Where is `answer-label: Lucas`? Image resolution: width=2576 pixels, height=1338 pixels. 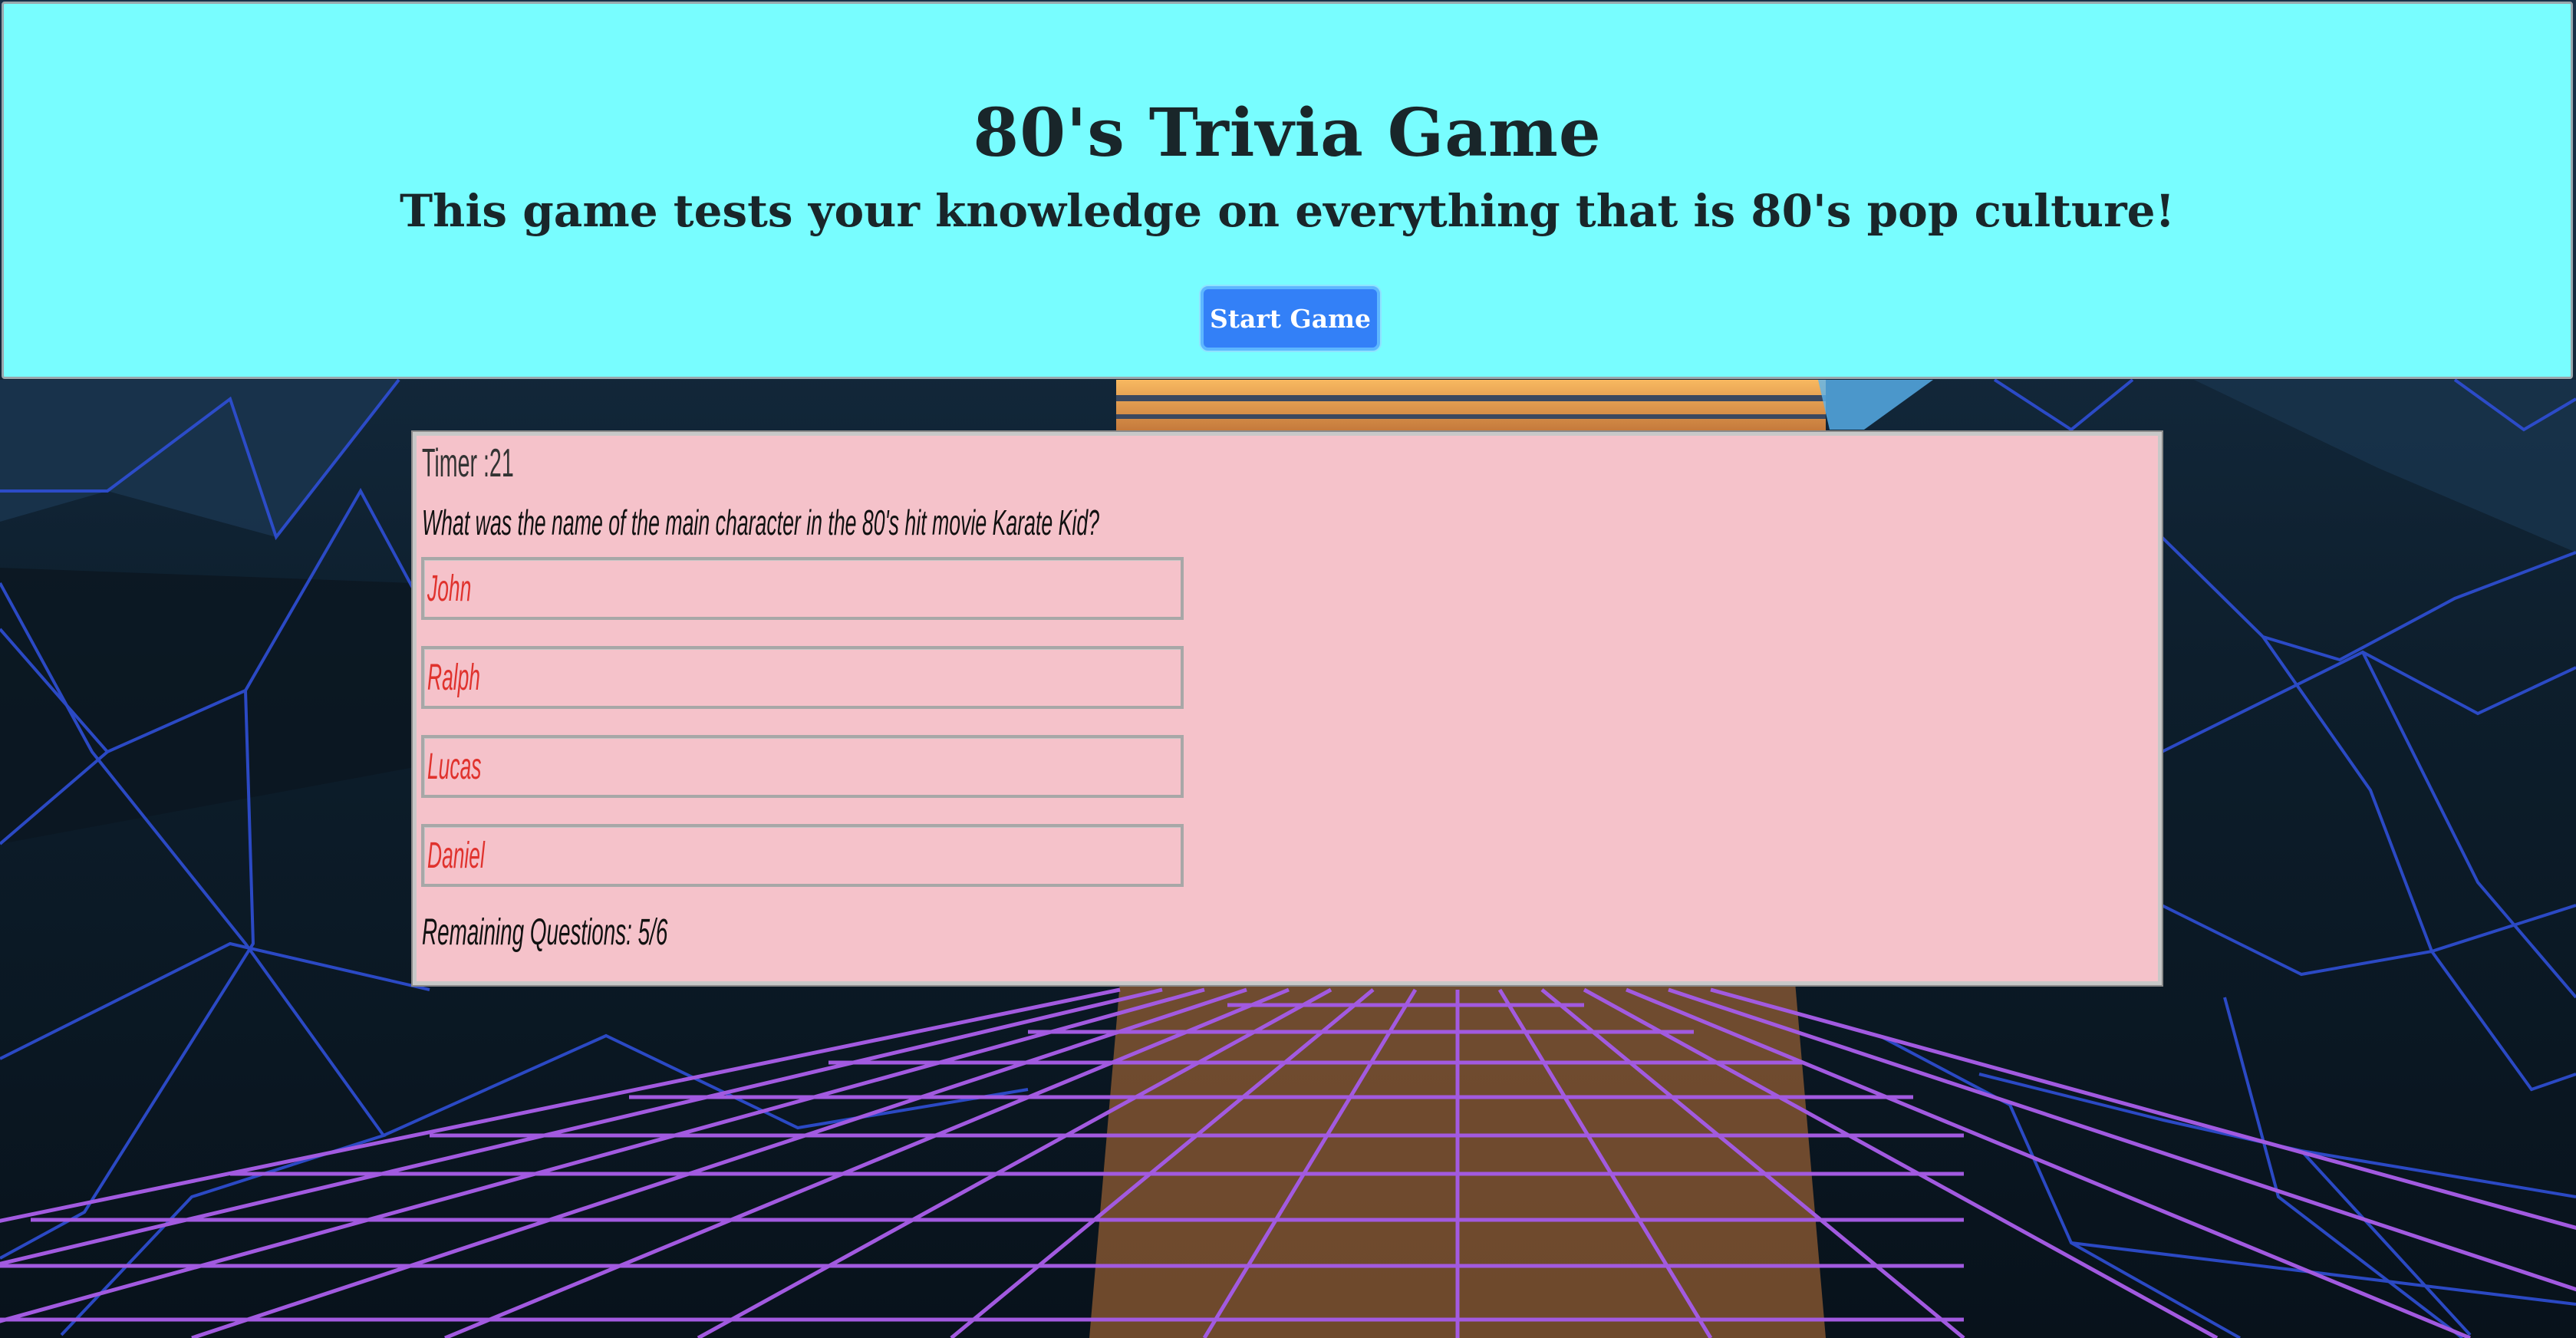
answer-label: Lucas is located at coordinates (454, 766).